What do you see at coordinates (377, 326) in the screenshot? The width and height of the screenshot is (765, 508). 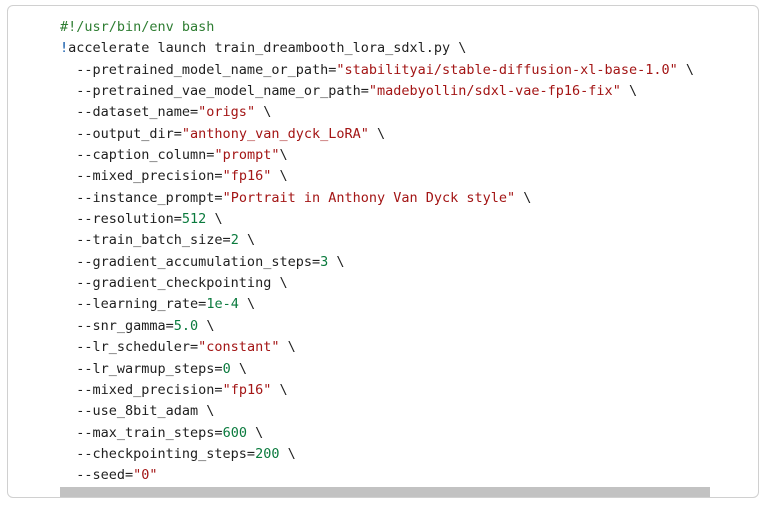 I see `code-line: --snr_gamma=5.0 \` at bounding box center [377, 326].